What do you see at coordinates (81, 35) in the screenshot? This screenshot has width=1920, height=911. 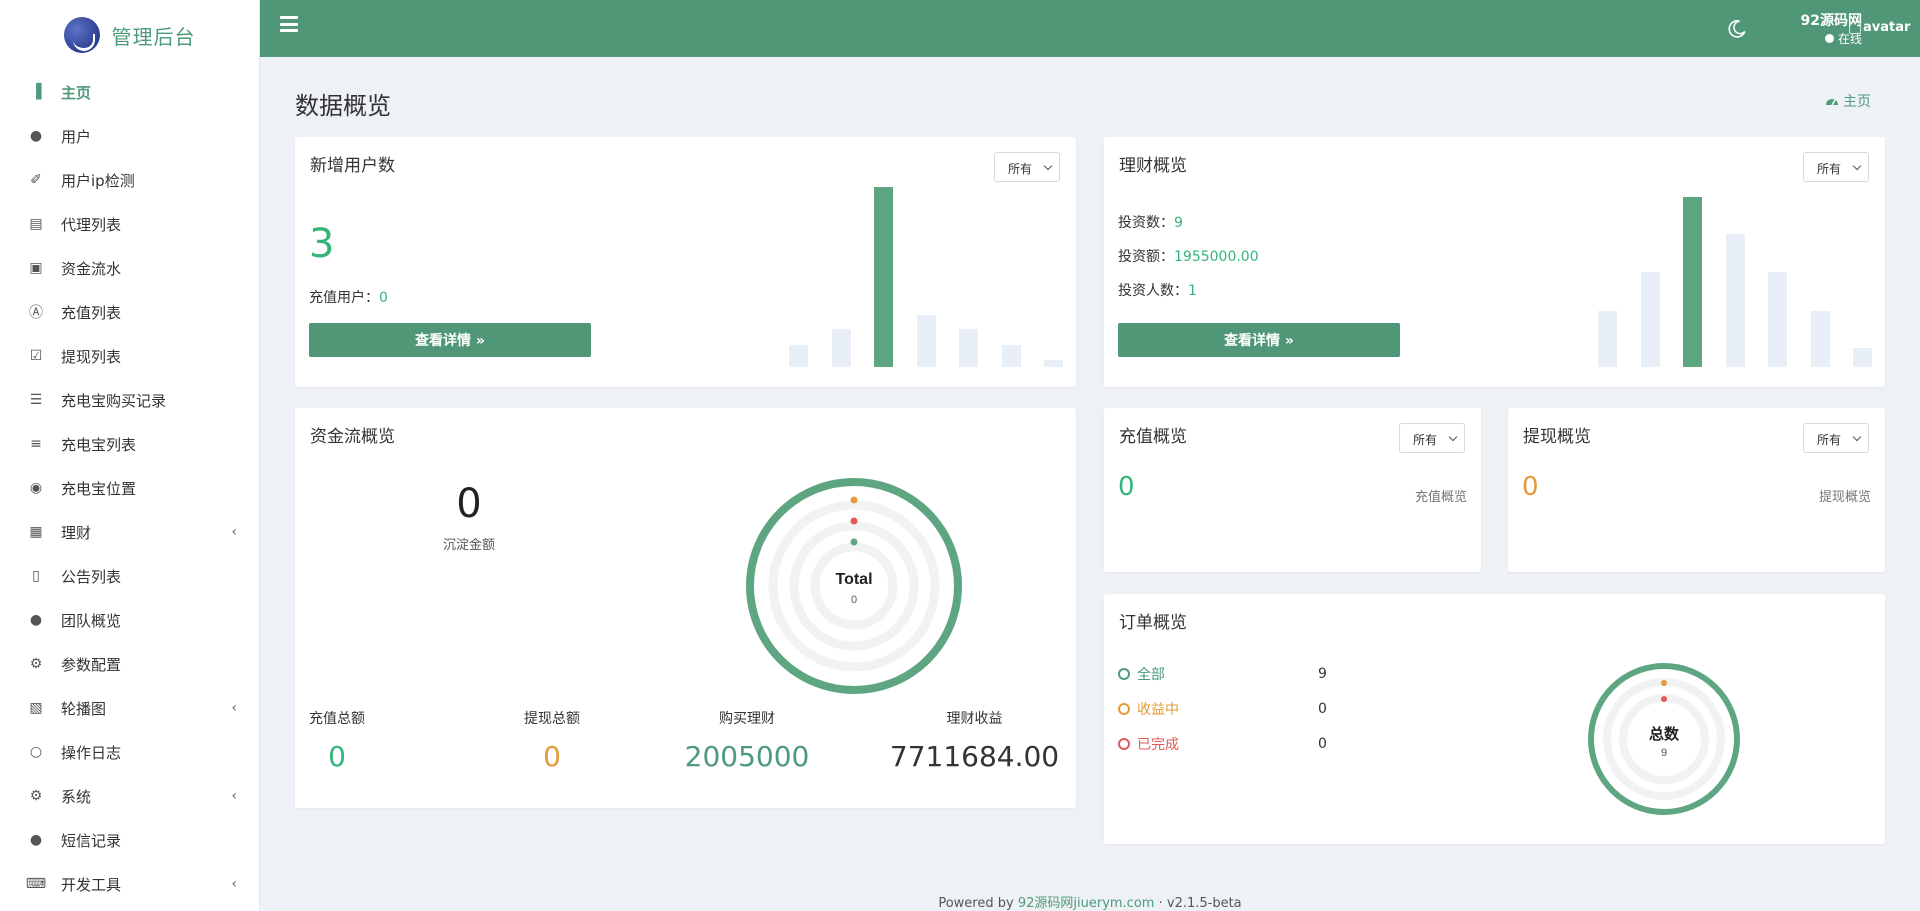 I see `brand-logo-icon` at bounding box center [81, 35].